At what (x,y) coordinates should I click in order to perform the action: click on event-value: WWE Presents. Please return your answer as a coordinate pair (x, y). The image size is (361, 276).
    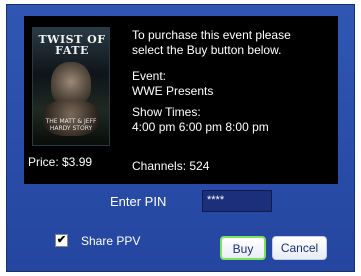
    Looking at the image, I should click on (173, 91).